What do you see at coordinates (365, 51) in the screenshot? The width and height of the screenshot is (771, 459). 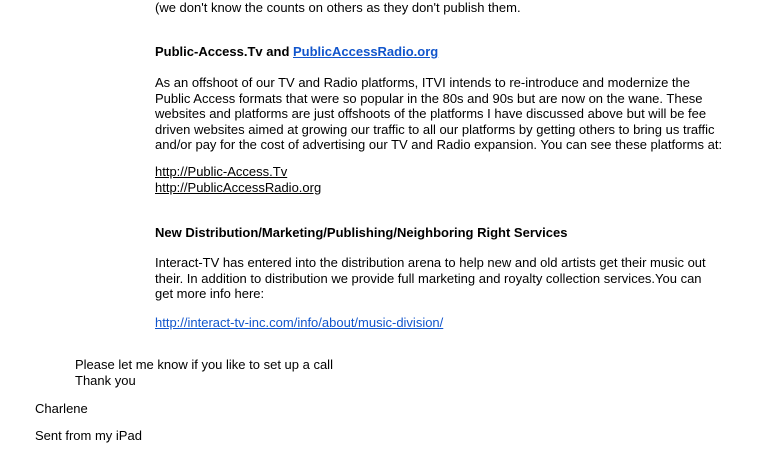 I see `public-access-radio-heading-link: PublicAccessRadio.org` at bounding box center [365, 51].